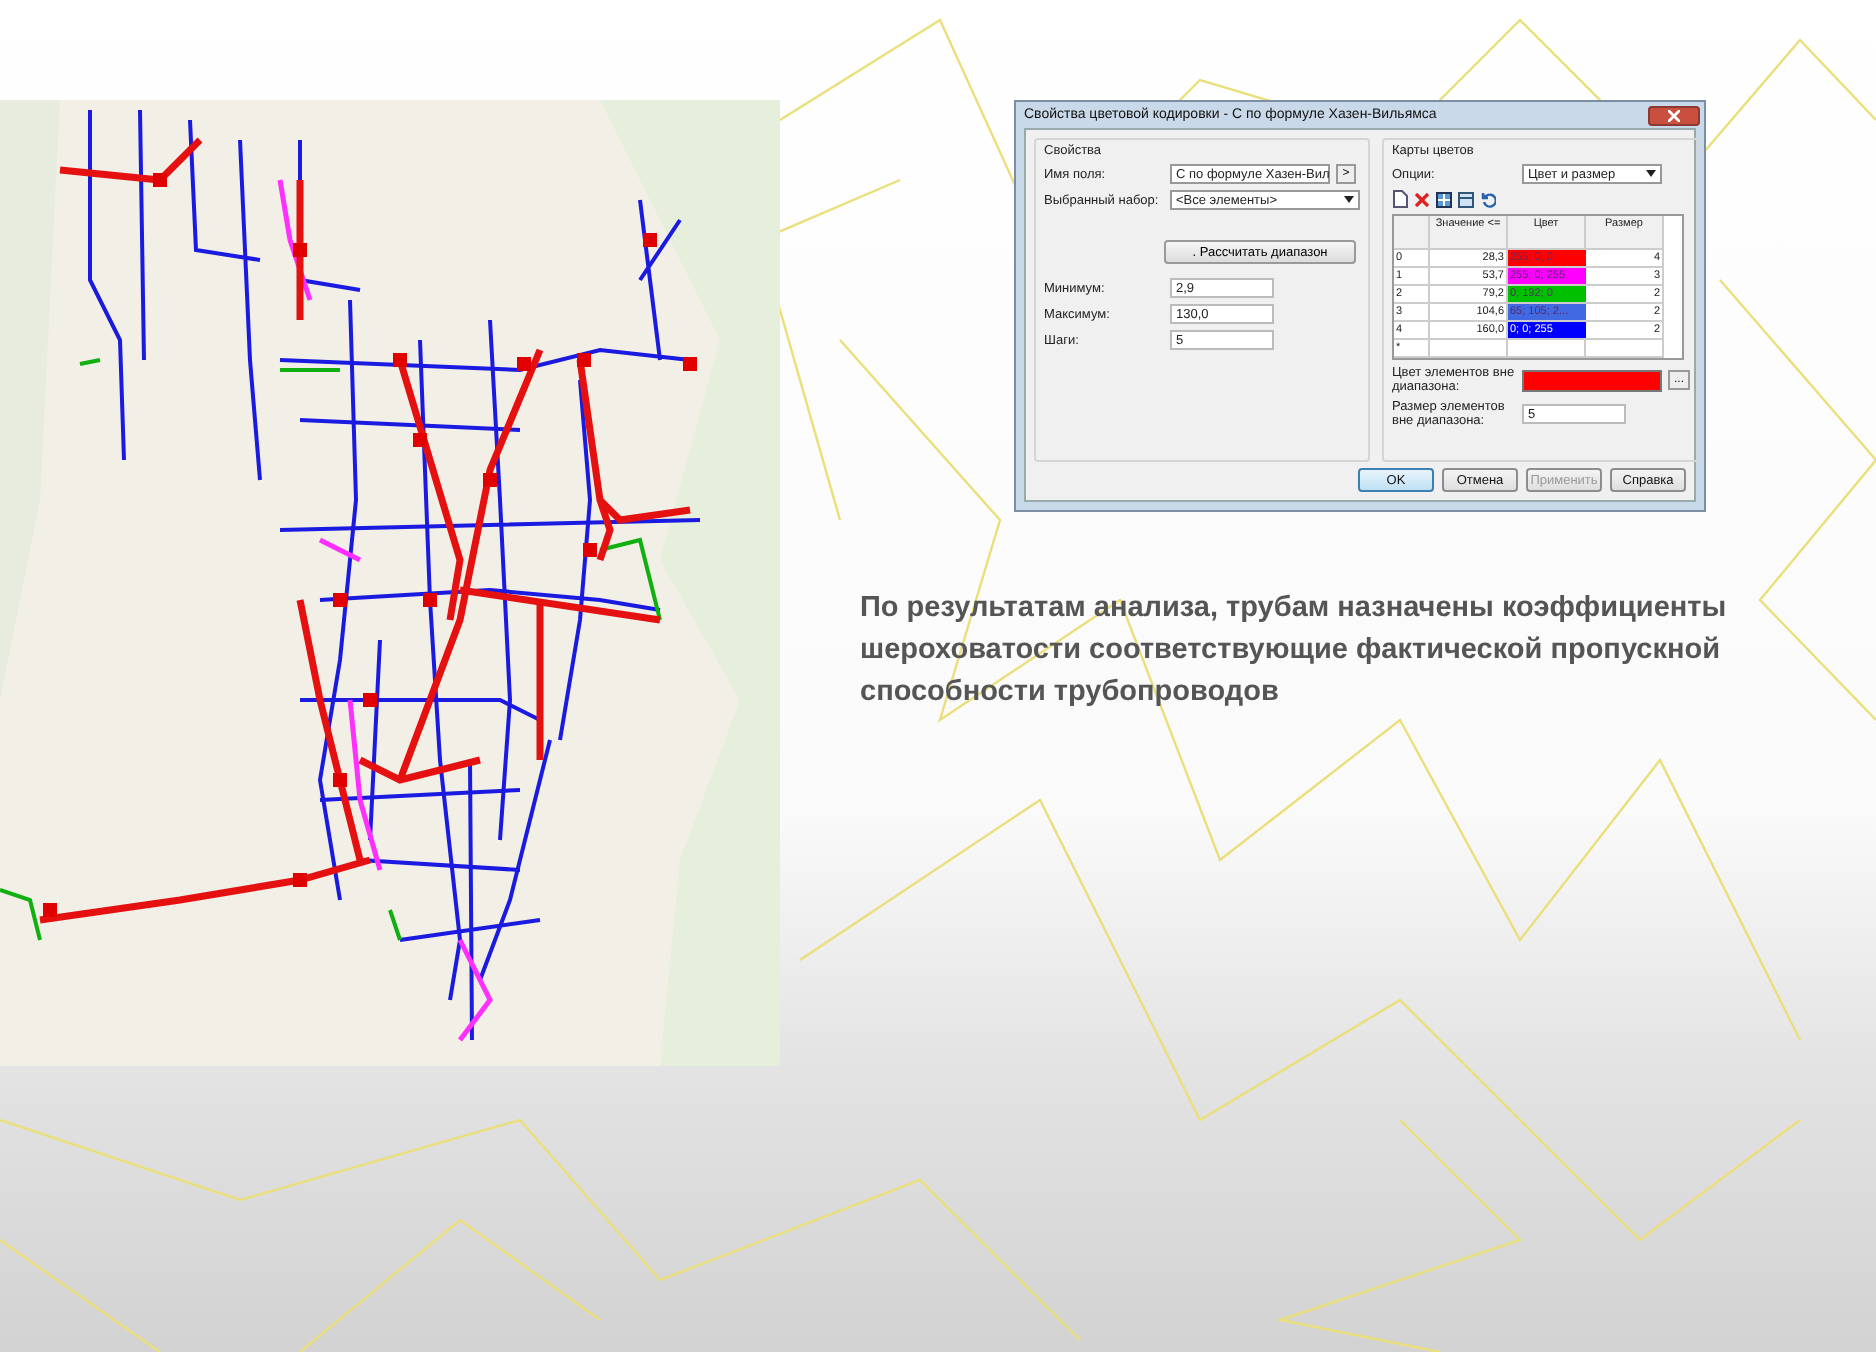 The image size is (1876, 1352). What do you see at coordinates (1400, 199) in the screenshot?
I see `new-document-icon` at bounding box center [1400, 199].